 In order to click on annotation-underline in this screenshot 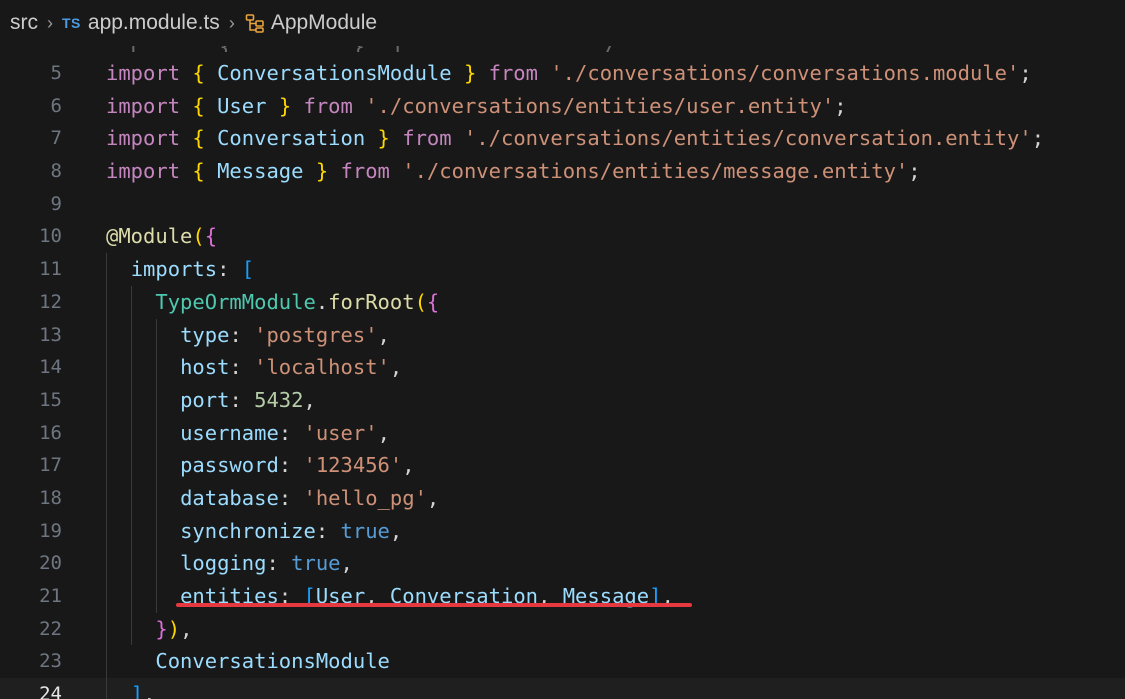, I will do `click(434, 605)`.